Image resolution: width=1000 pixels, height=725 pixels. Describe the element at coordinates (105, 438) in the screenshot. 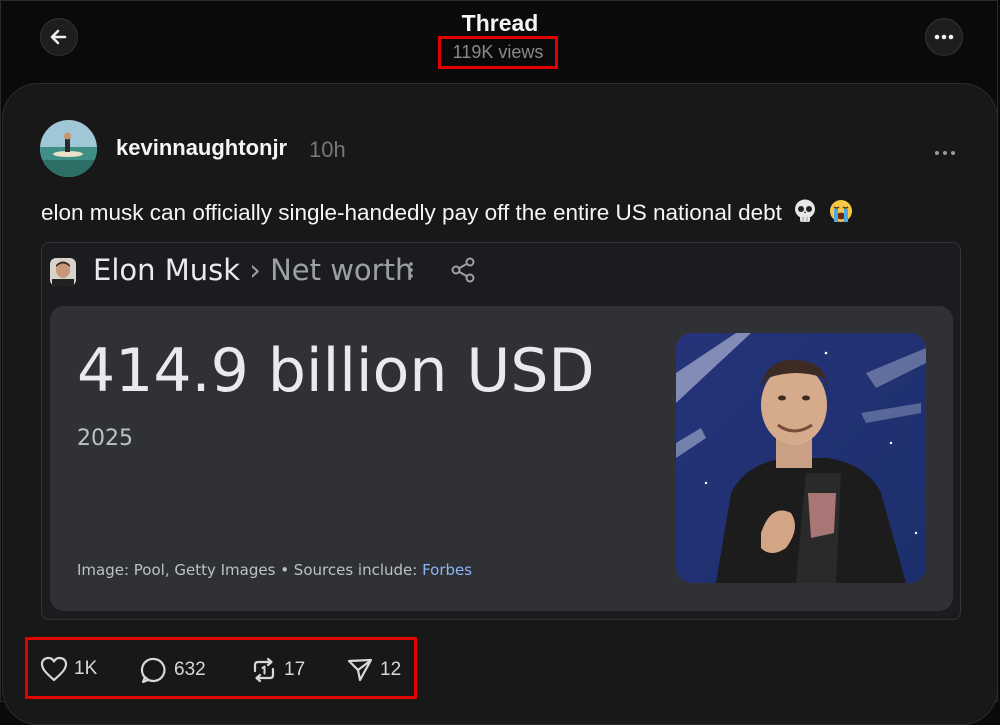

I see `net-worth-year: 2025` at that location.